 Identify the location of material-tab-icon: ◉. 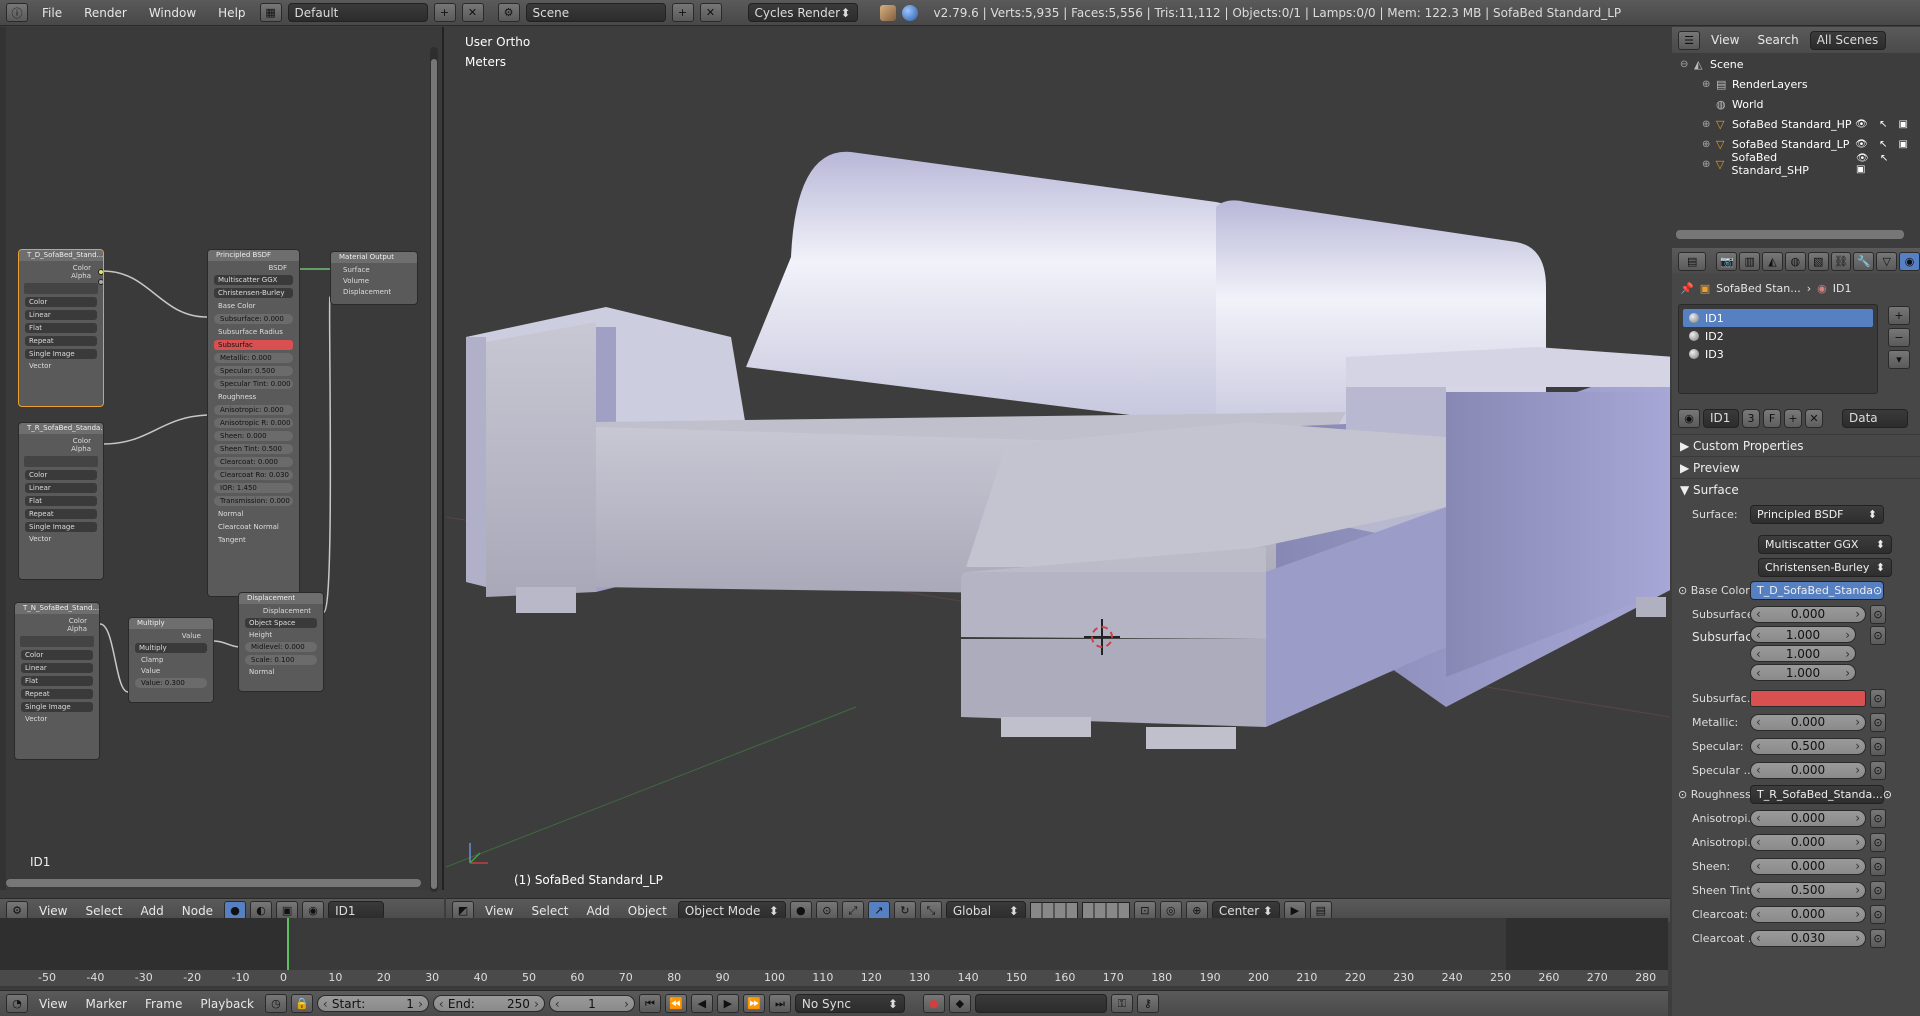
(1909, 261).